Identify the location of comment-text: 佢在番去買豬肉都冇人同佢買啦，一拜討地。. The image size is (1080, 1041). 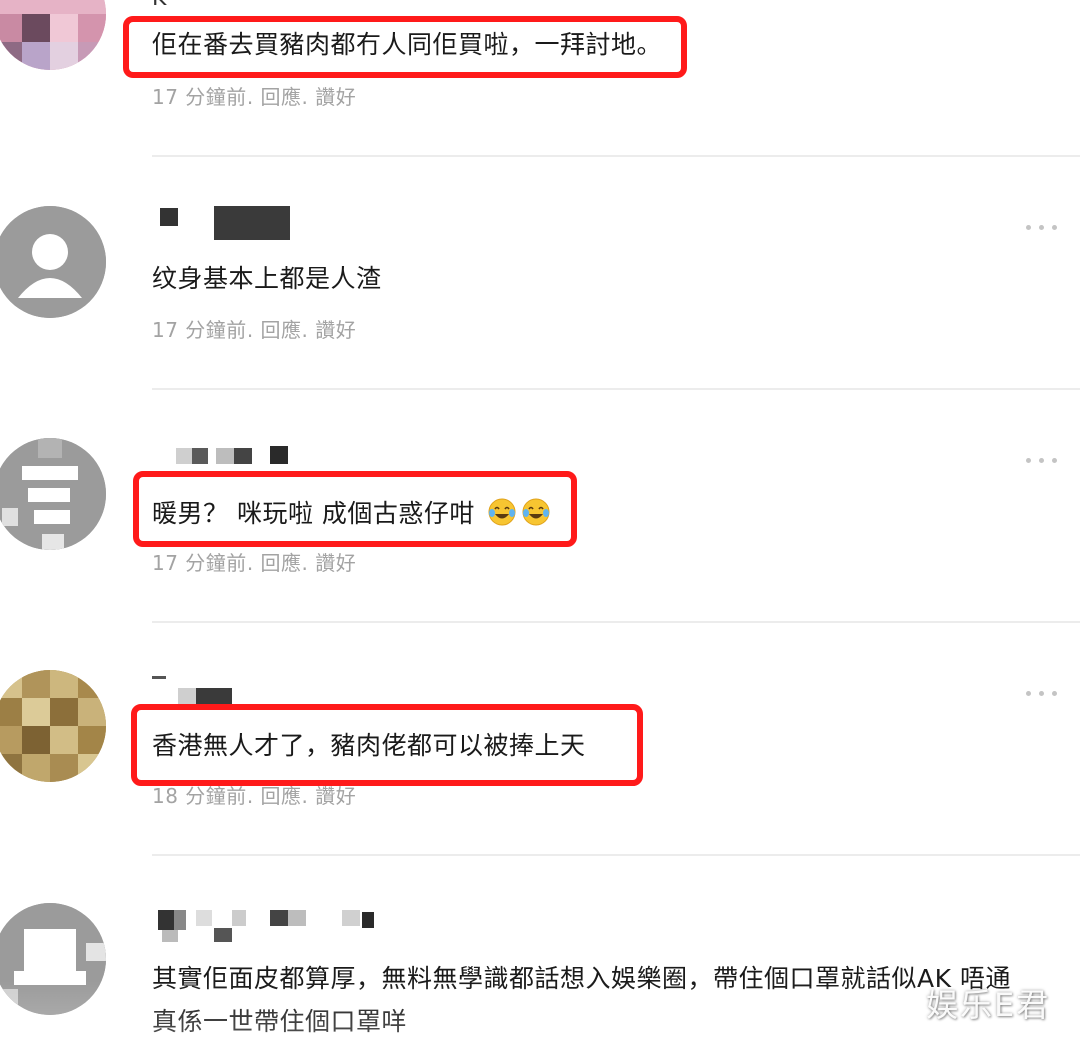
(407, 44).